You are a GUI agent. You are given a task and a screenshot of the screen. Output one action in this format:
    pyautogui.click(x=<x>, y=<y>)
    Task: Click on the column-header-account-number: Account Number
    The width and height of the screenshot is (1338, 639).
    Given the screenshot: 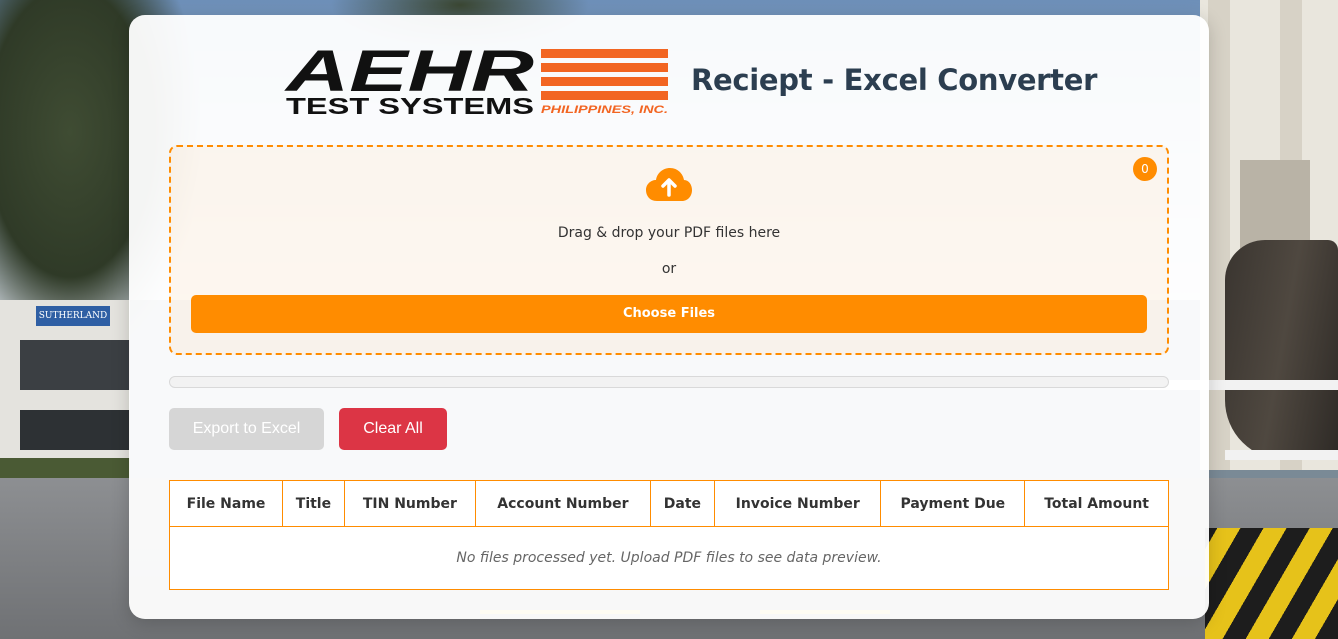 What is the action you would take?
    pyautogui.click(x=562, y=503)
    